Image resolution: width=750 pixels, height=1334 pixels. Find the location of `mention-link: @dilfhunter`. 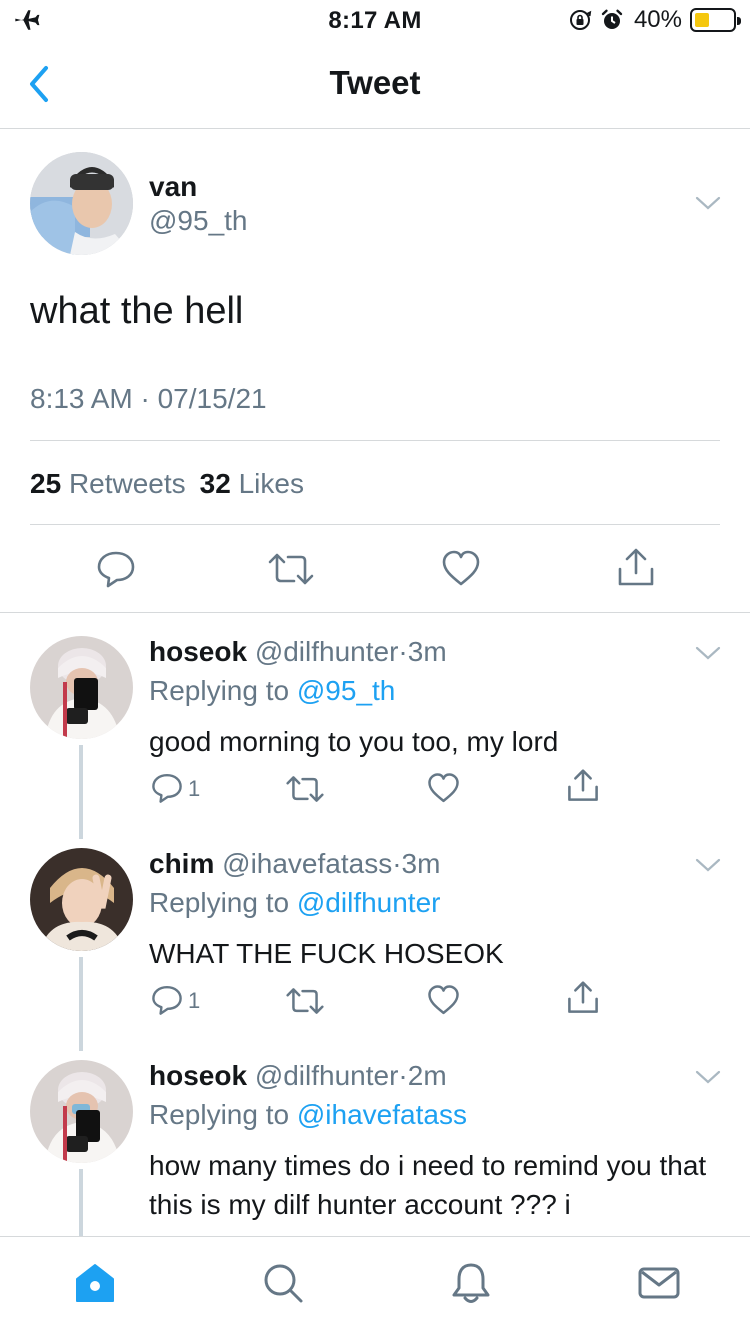

mention-link: @dilfhunter is located at coordinates (369, 902).